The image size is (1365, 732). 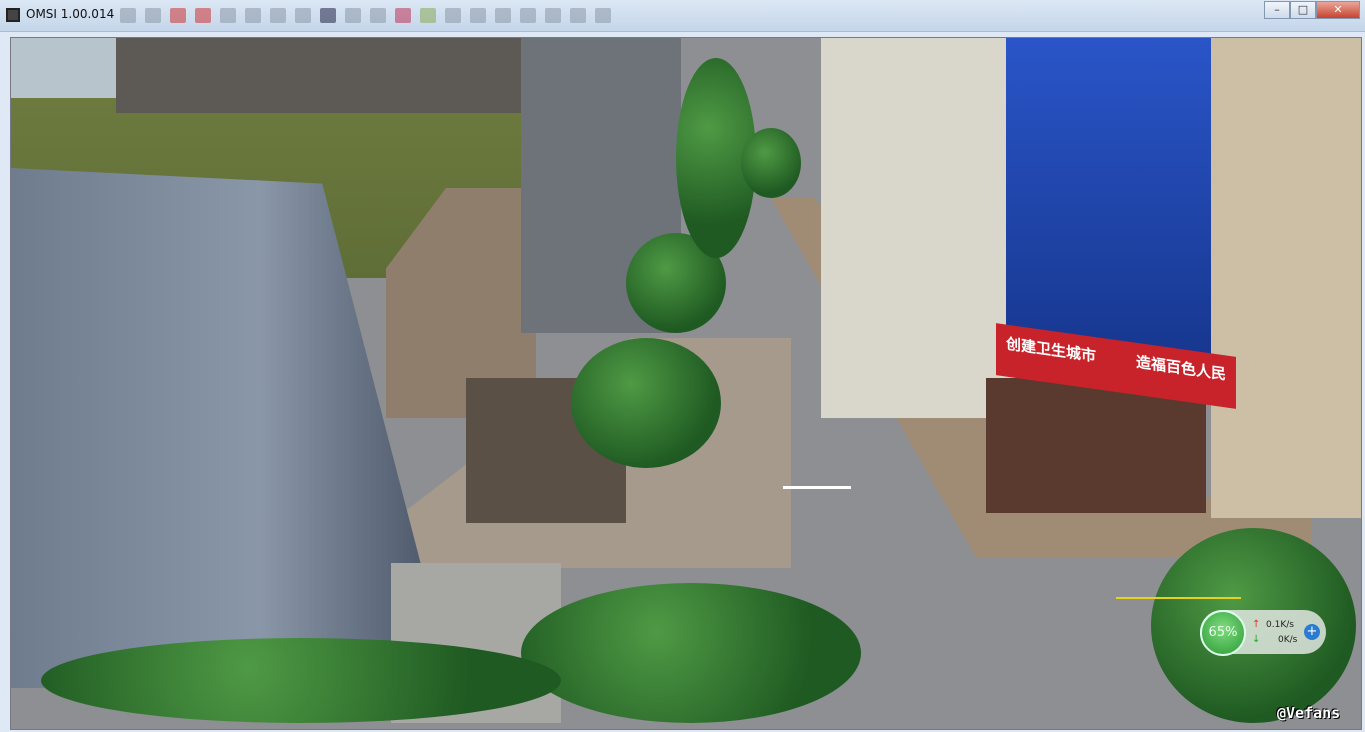 What do you see at coordinates (682, 16) in the screenshot?
I see `title-bar: OMSI 1.00.014 – □ ✕` at bounding box center [682, 16].